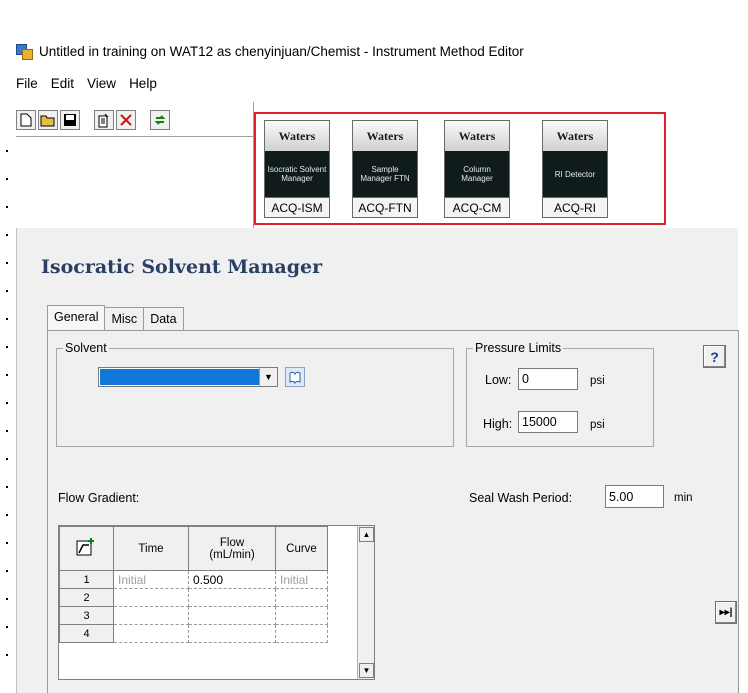 This screenshot has height=693, width=748. Describe the element at coordinates (297, 207) in the screenshot. I see `module-label: ACQ-ISM` at that location.